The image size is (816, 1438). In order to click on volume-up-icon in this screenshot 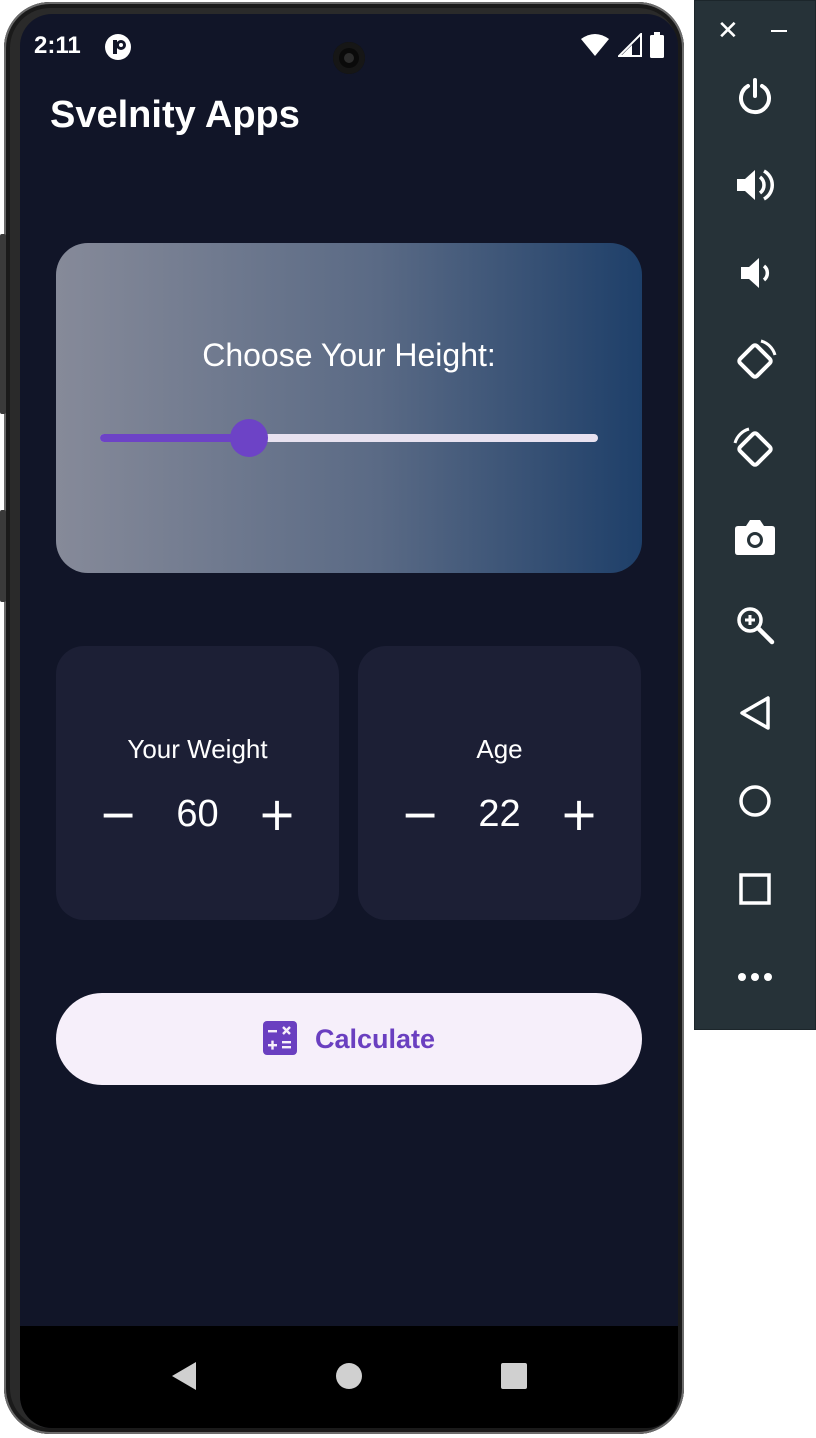, I will do `click(755, 185)`.